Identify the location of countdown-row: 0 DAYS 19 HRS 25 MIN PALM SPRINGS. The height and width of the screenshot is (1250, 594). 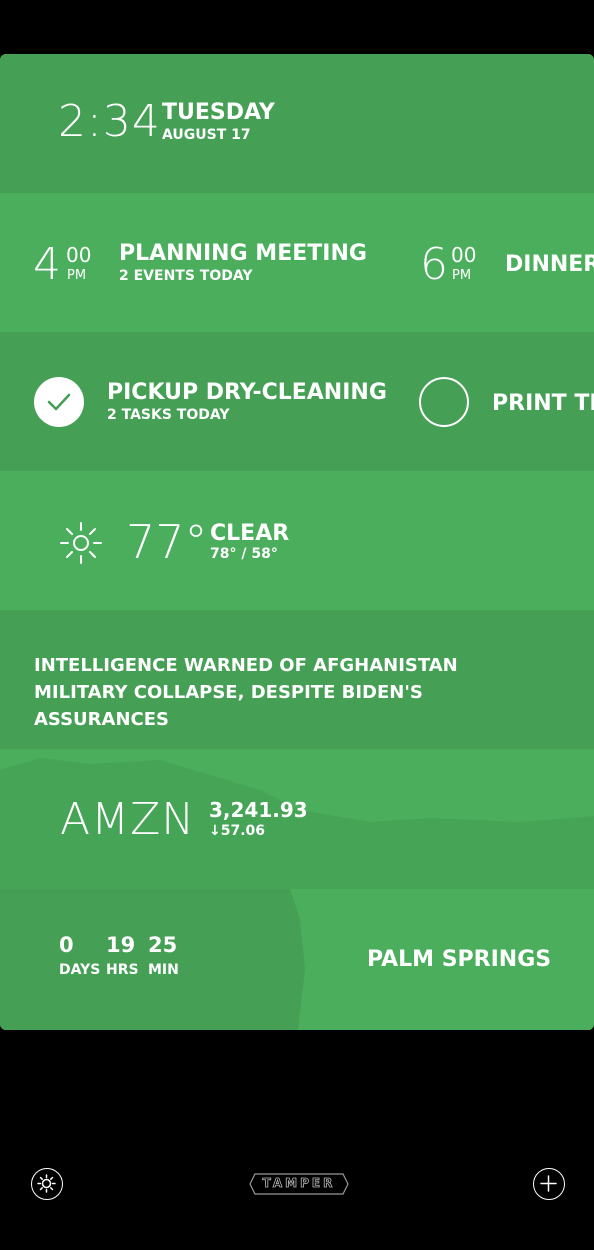
(297, 959).